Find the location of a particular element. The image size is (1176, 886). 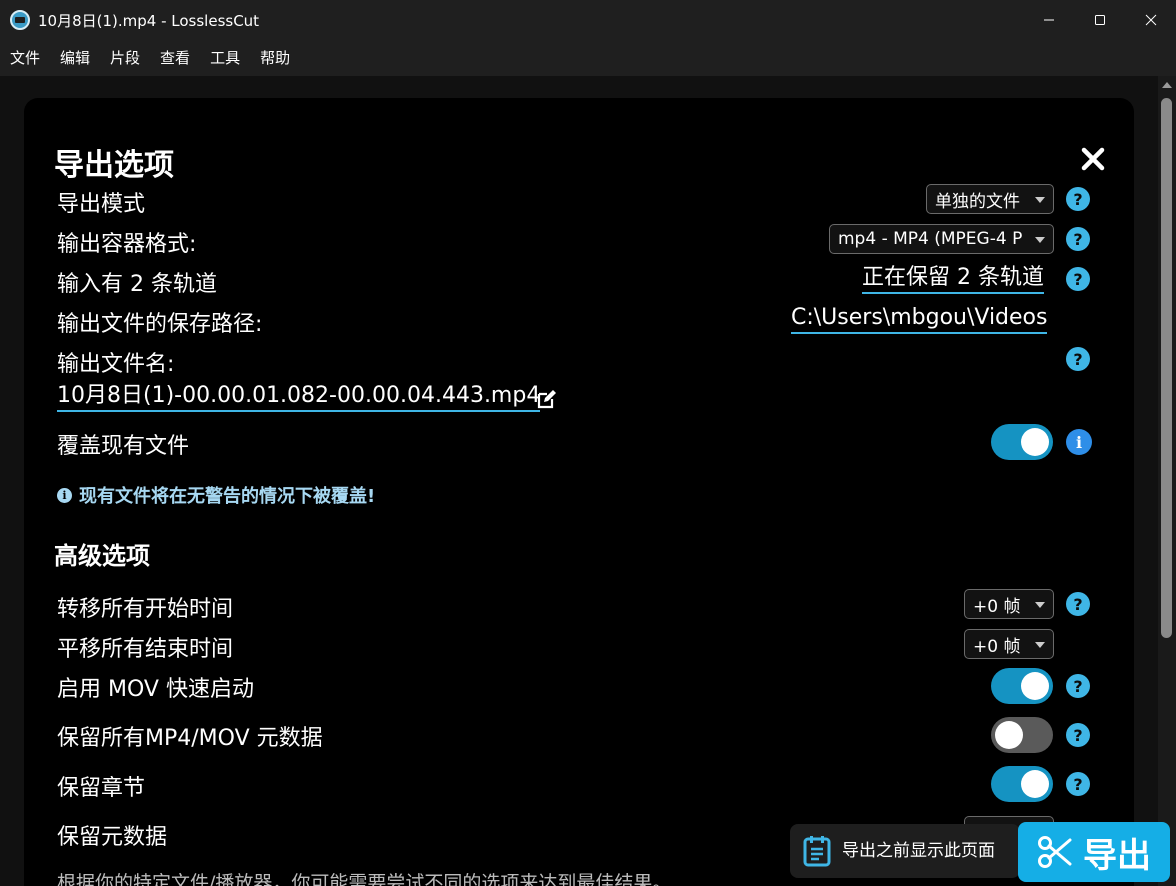

shift-start-select: +0 帧 is located at coordinates (1009, 604).